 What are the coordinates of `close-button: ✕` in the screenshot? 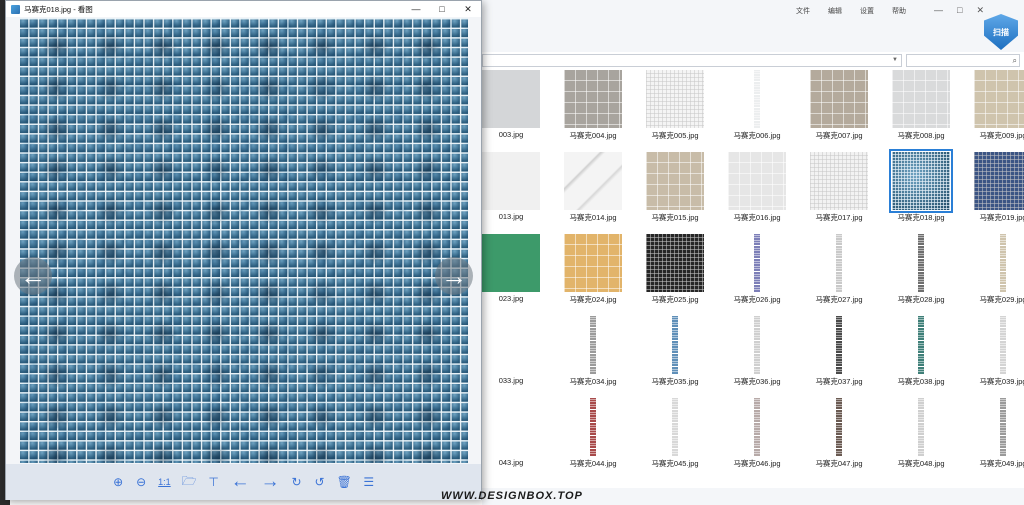 It's located at (468, 9).